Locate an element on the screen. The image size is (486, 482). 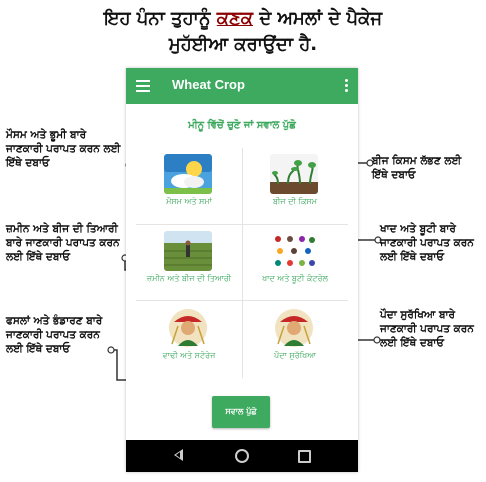
menu-item-plant-protection: ਪੌਦਾ ਸੁਰੱਖਿਆ is located at coordinates (295, 340).